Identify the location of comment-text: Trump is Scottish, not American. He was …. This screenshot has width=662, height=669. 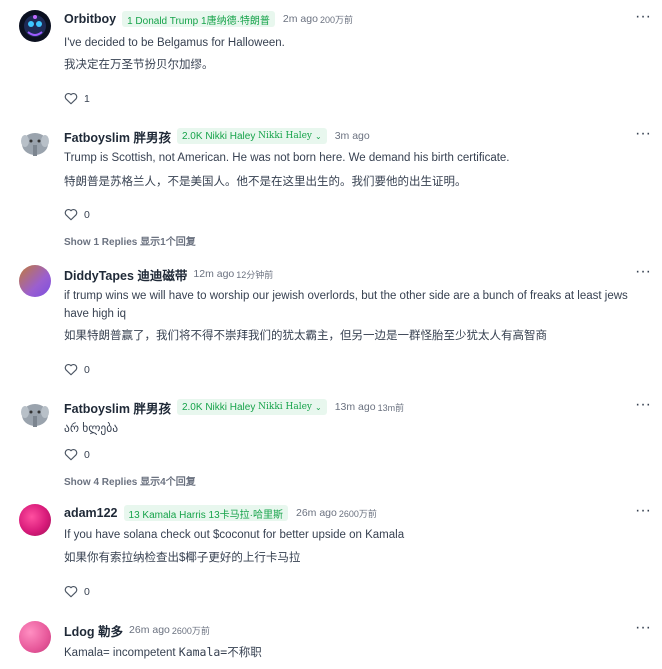
(287, 158).